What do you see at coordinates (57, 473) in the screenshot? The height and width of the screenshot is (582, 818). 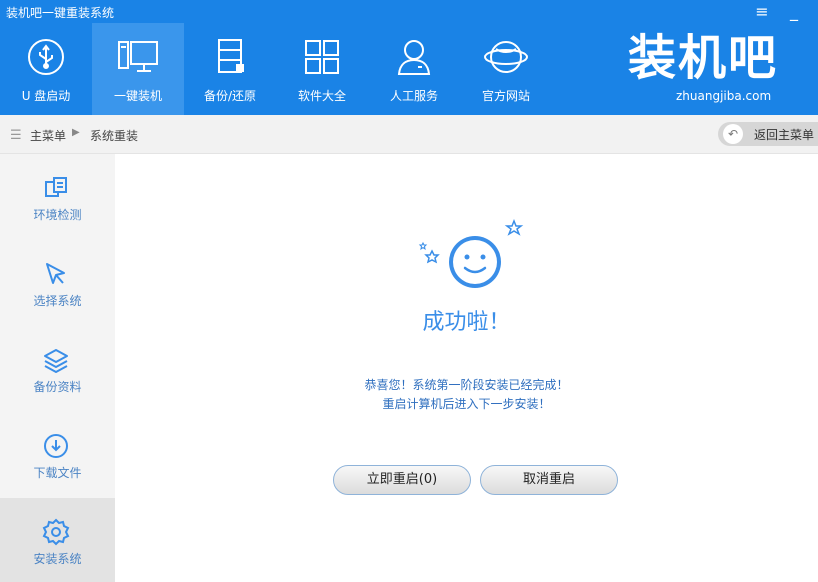 I see `sidebar-item-label: 下载文件` at bounding box center [57, 473].